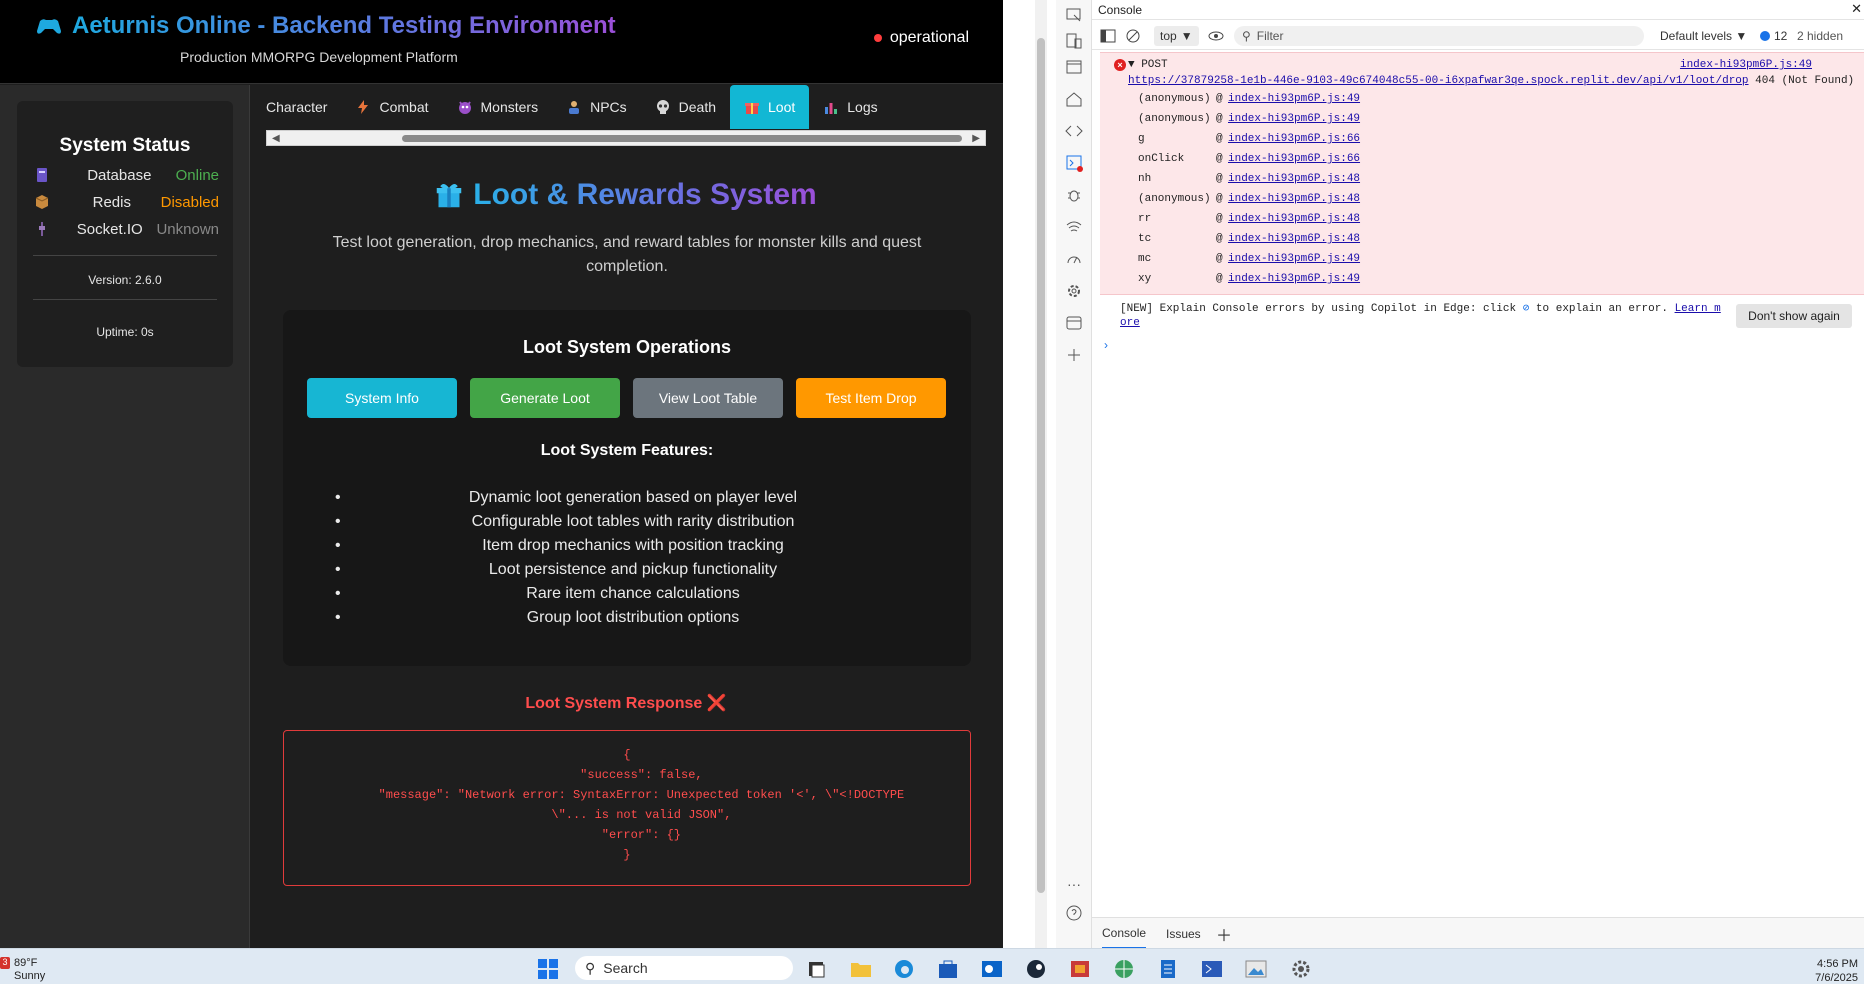  Describe the element at coordinates (1036, 969) in the screenshot. I see `steam-icon` at that location.